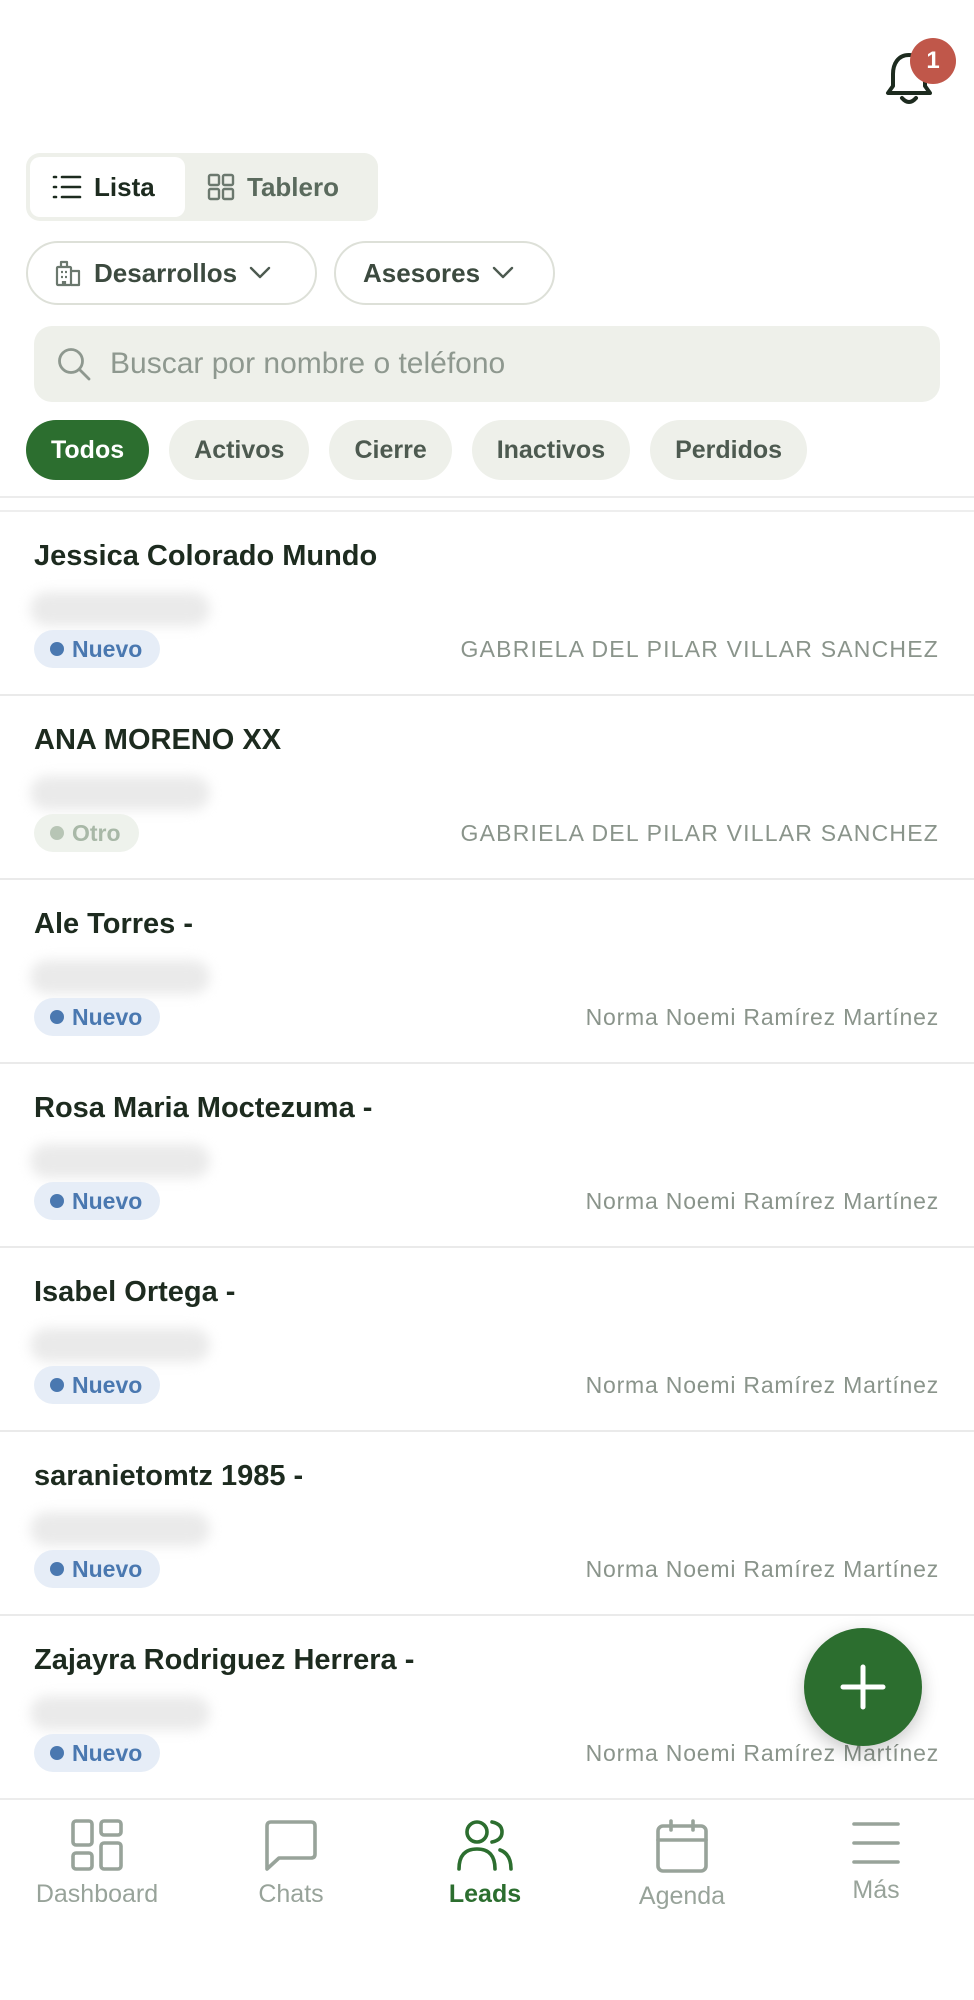 The width and height of the screenshot is (974, 2000). What do you see at coordinates (682, 1896) in the screenshot?
I see `nav-agenda-label: Agenda` at bounding box center [682, 1896].